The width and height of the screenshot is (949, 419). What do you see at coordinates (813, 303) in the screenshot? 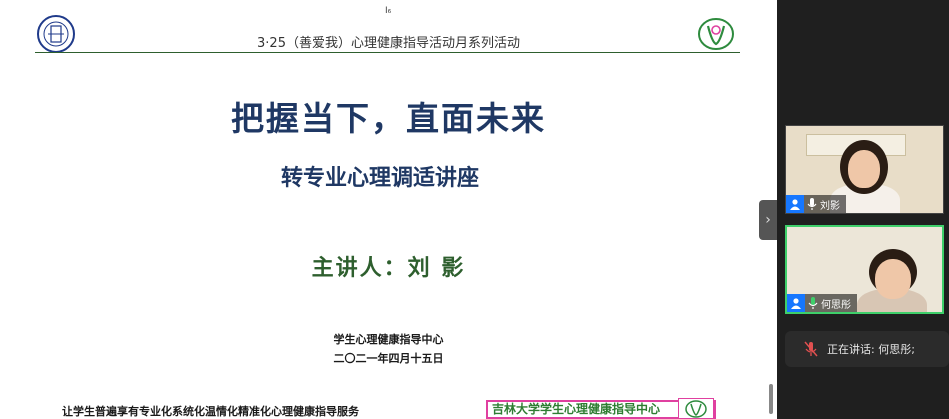
I see `mic-active-icon` at bounding box center [813, 303].